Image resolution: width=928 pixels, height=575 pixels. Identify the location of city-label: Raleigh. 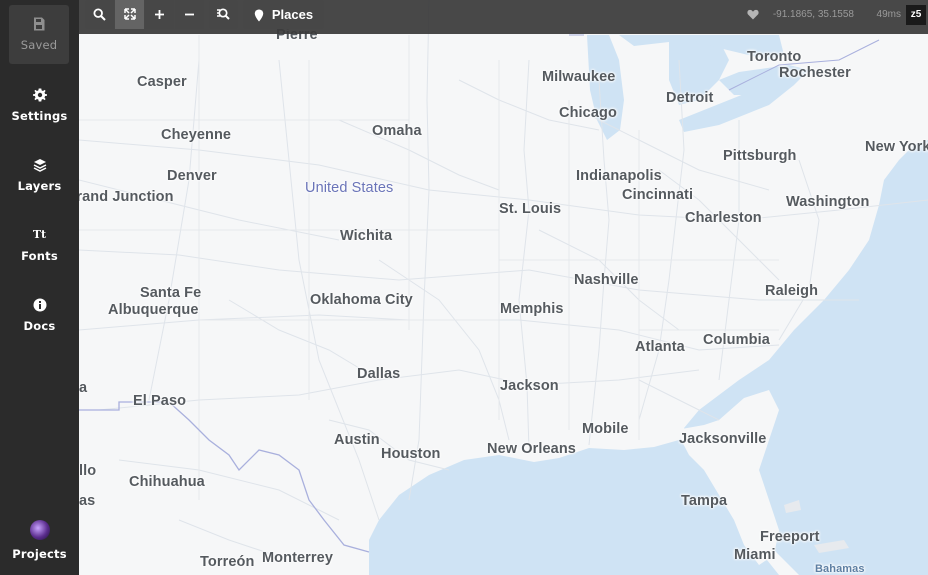
(792, 291).